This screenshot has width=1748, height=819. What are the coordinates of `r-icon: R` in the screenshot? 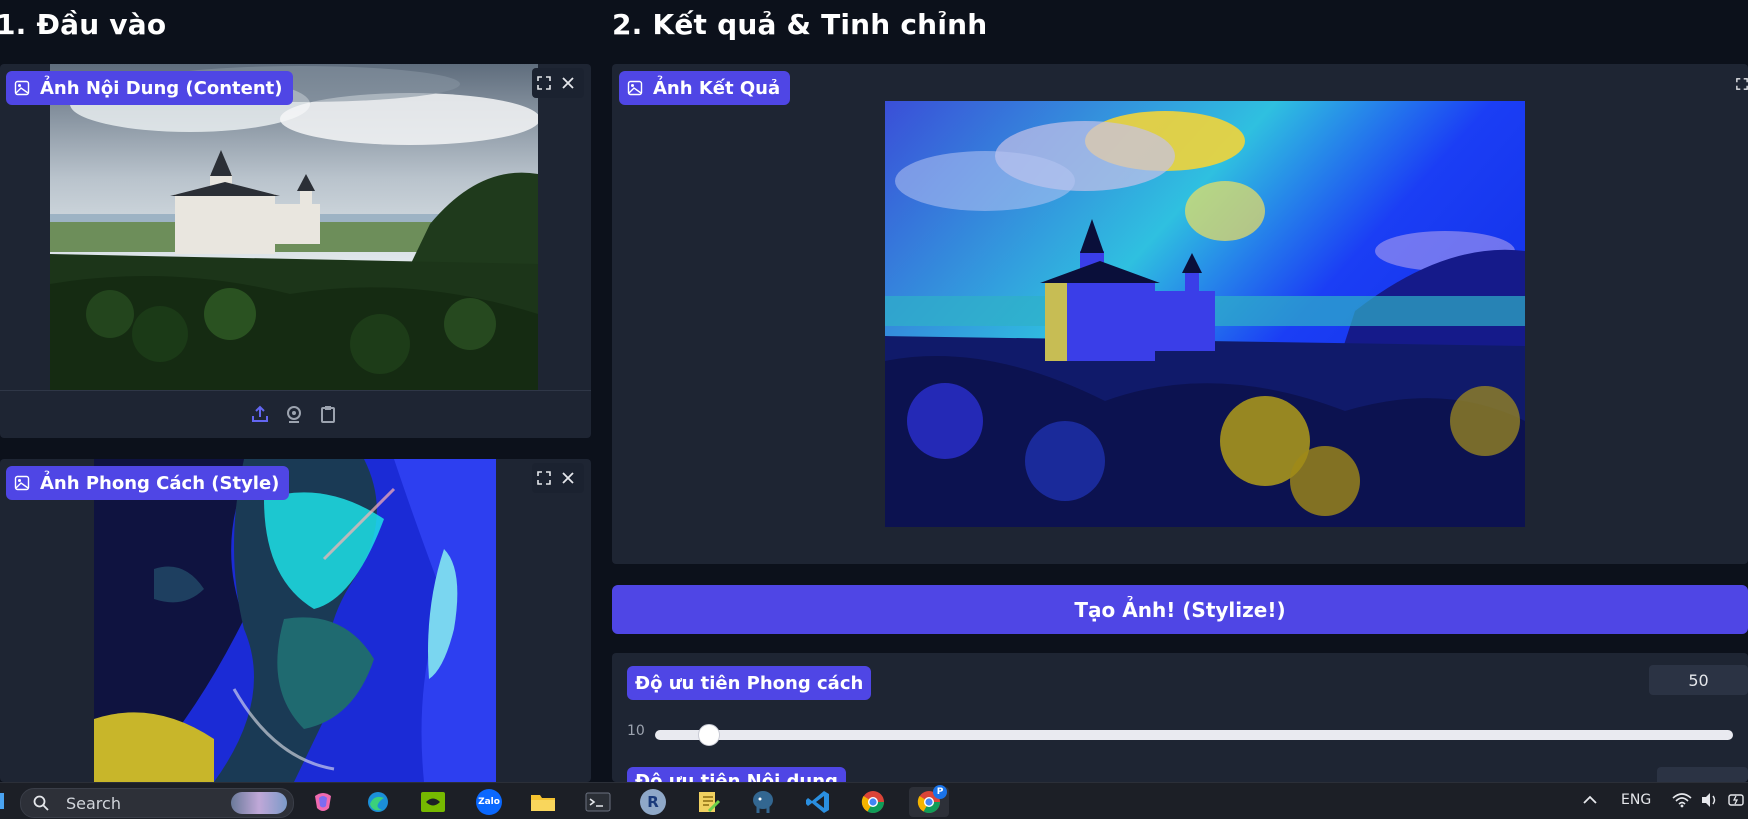 It's located at (653, 802).